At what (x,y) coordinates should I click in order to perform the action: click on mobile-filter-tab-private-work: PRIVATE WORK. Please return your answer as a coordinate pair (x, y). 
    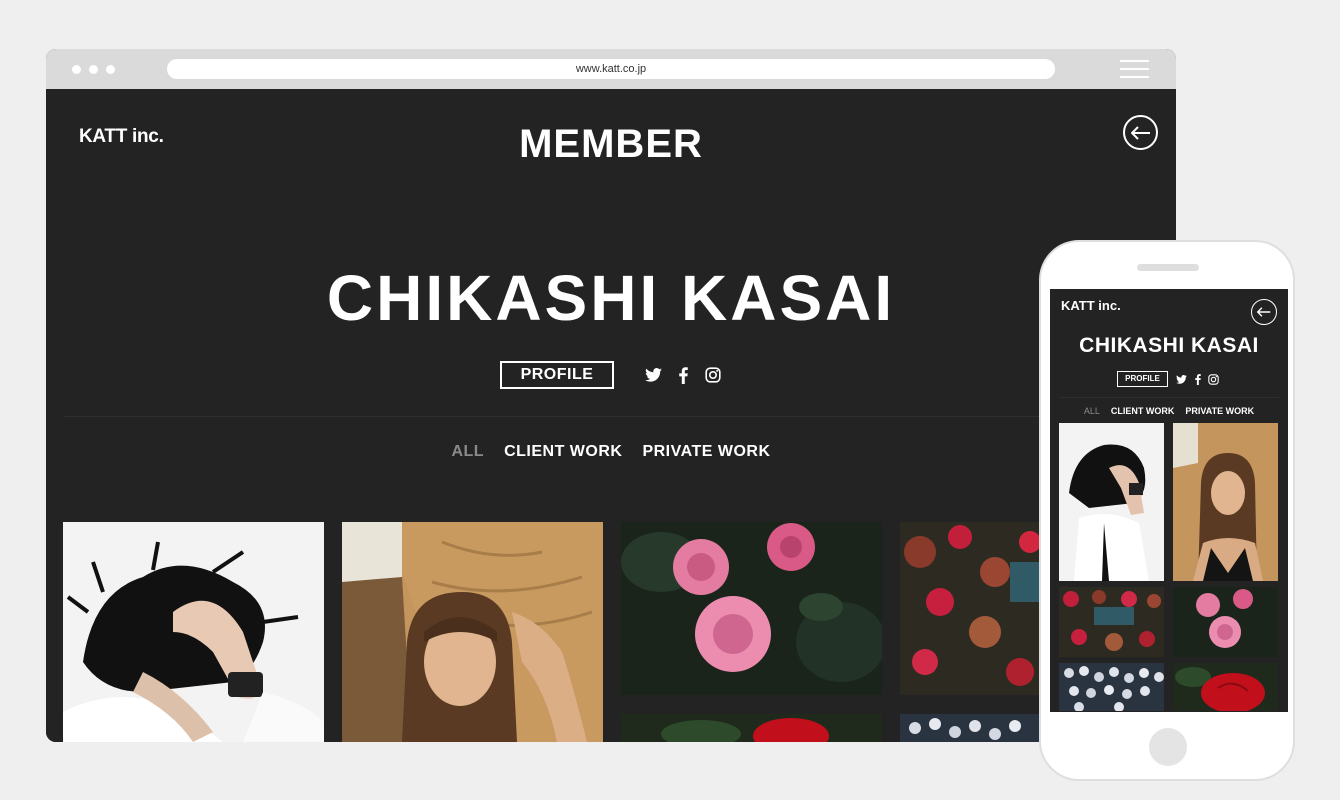
    Looking at the image, I should click on (1219, 411).